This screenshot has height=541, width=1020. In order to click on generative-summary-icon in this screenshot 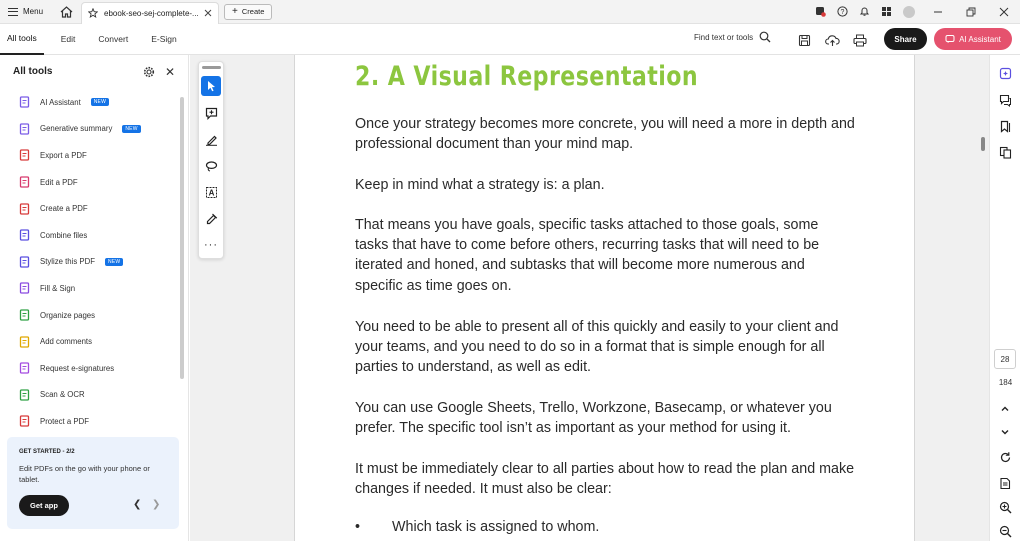, I will do `click(24, 128)`.